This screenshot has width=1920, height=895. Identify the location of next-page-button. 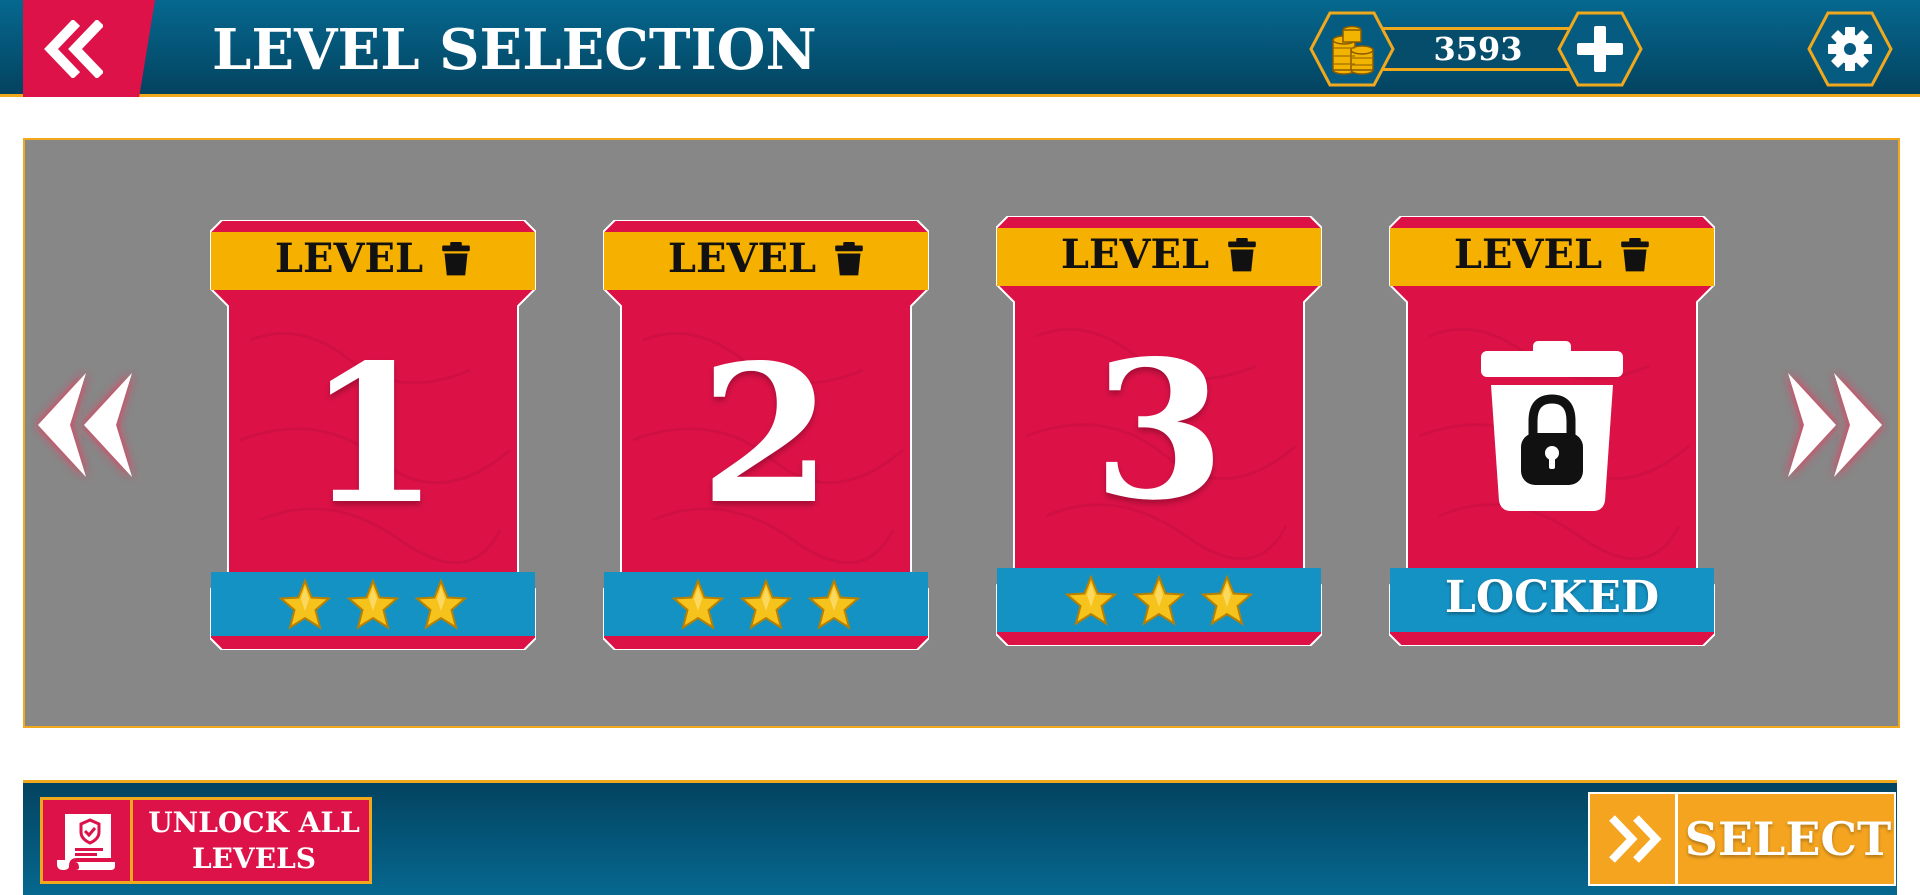
(1835, 425).